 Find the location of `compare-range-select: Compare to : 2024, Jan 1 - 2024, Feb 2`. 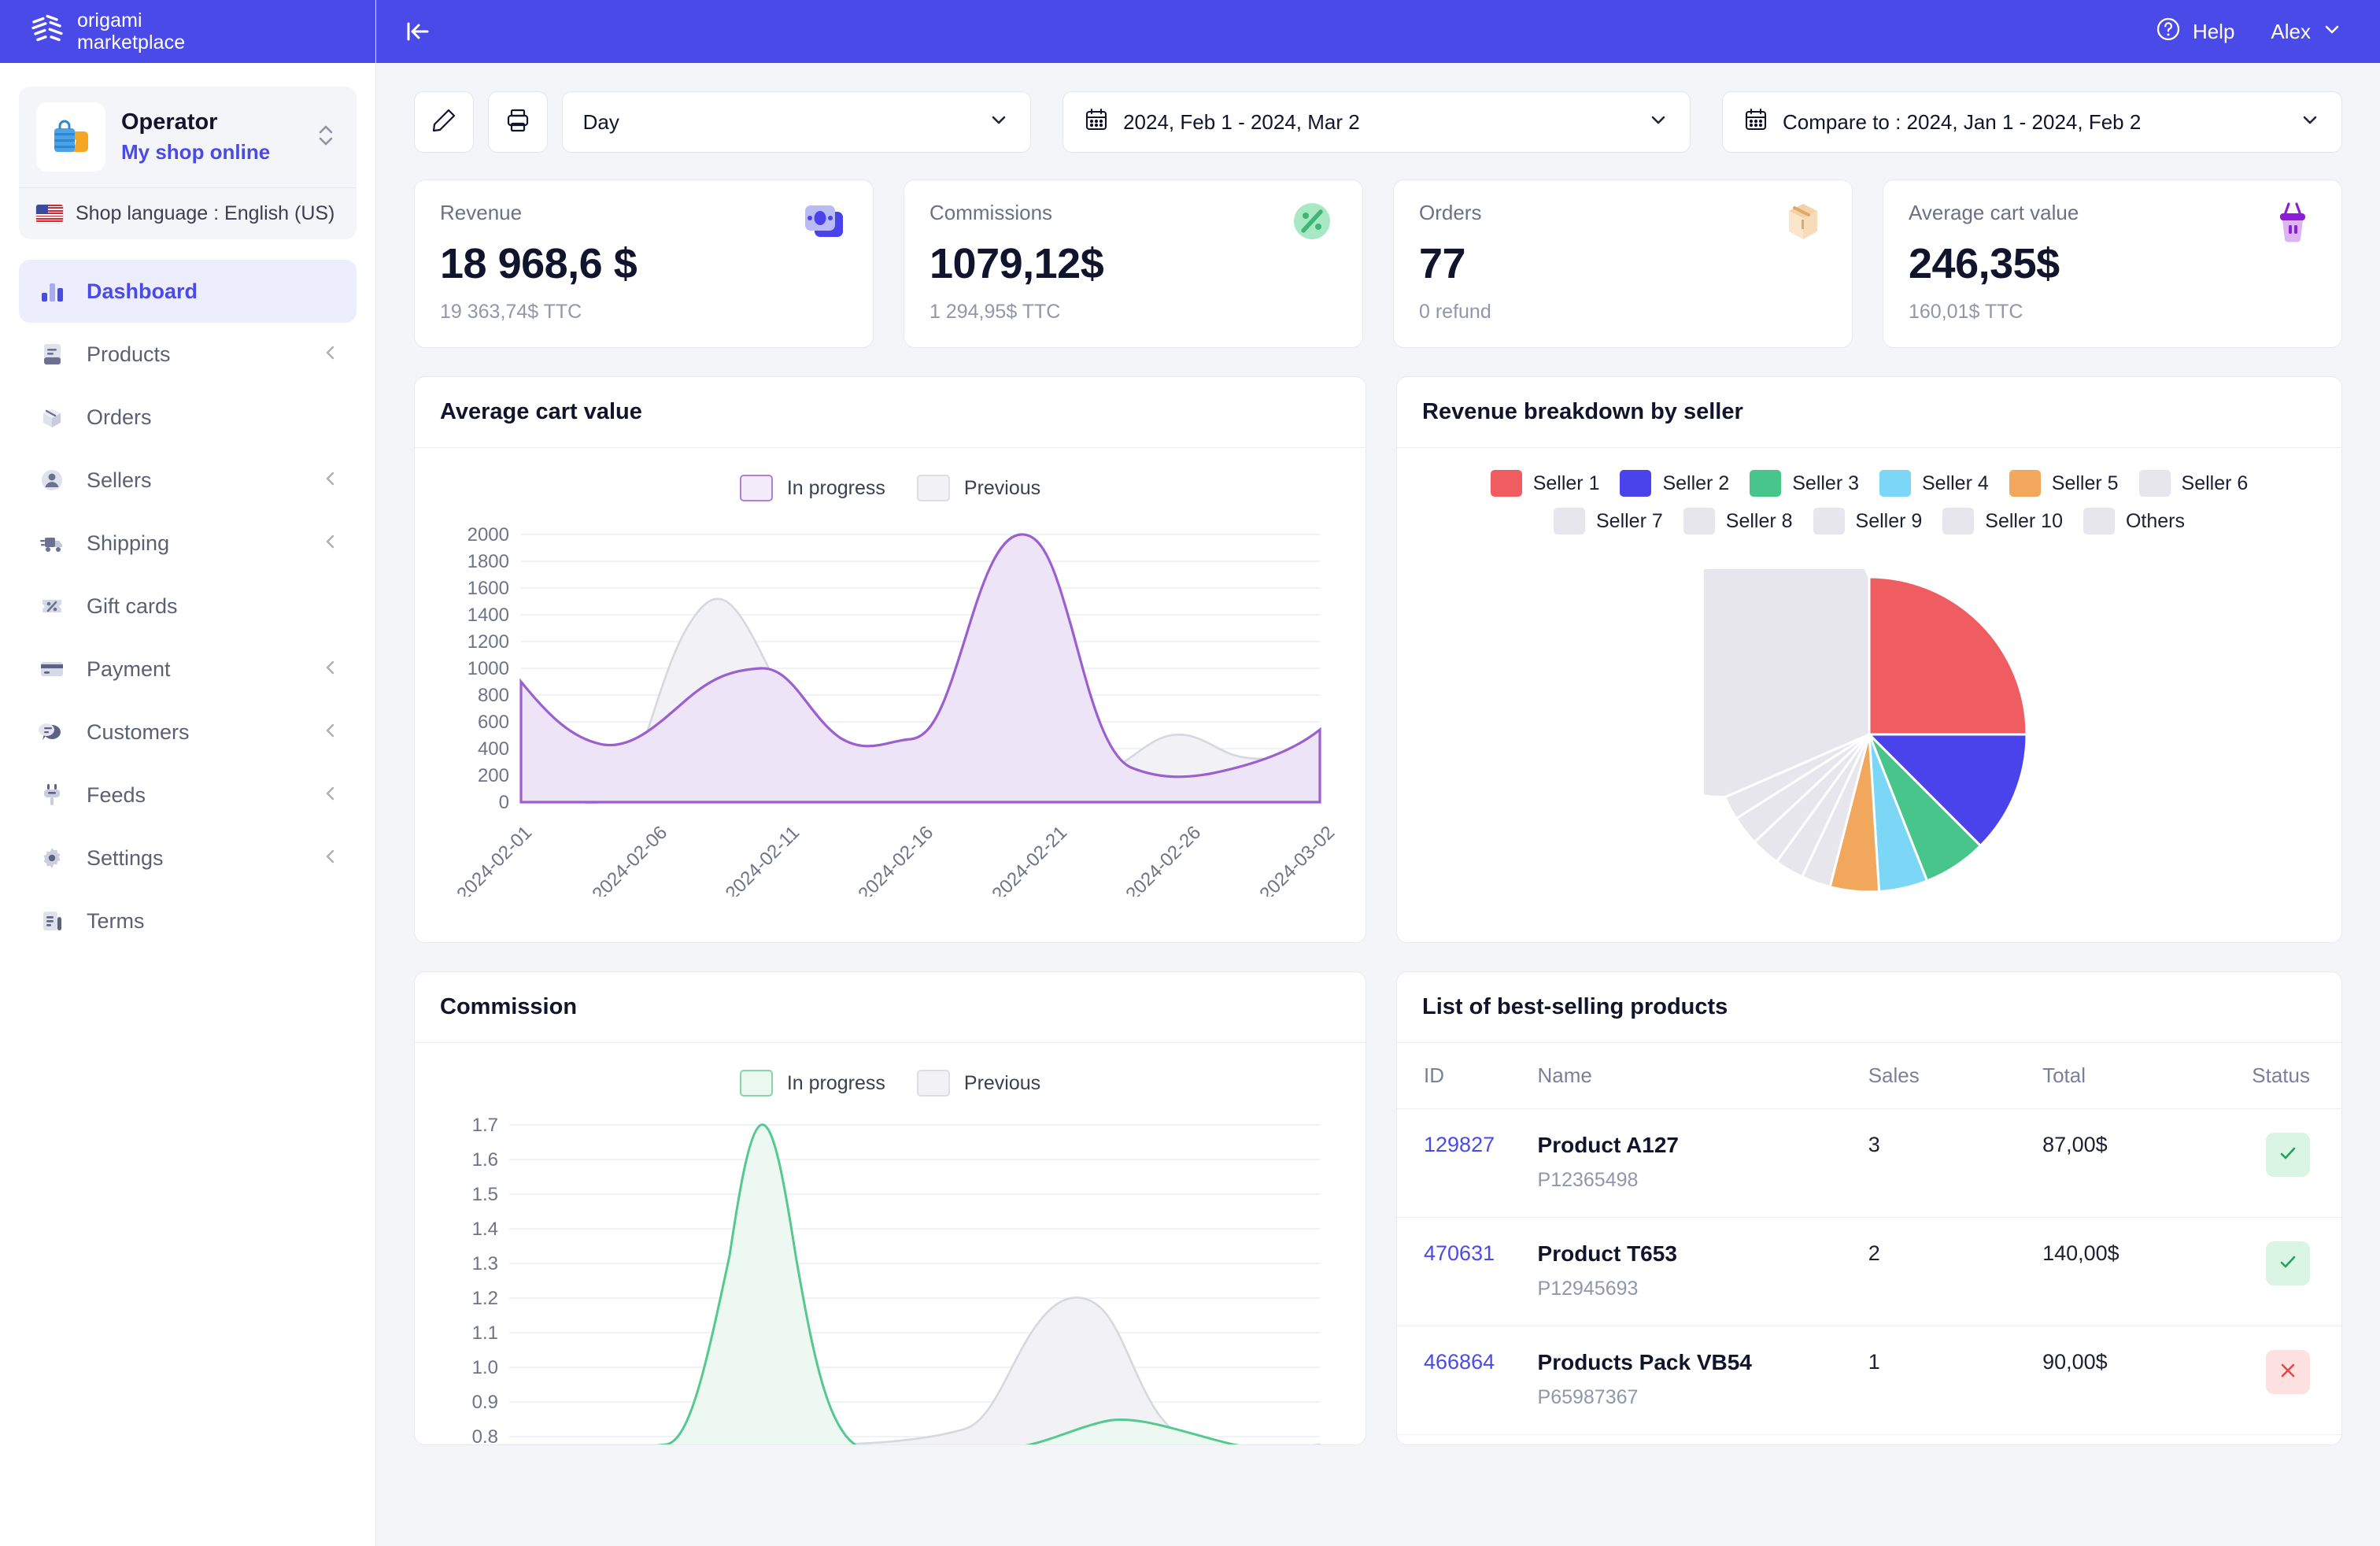

compare-range-select: Compare to : 2024, Jan 1 - 2024, Feb 2 is located at coordinates (2032, 122).